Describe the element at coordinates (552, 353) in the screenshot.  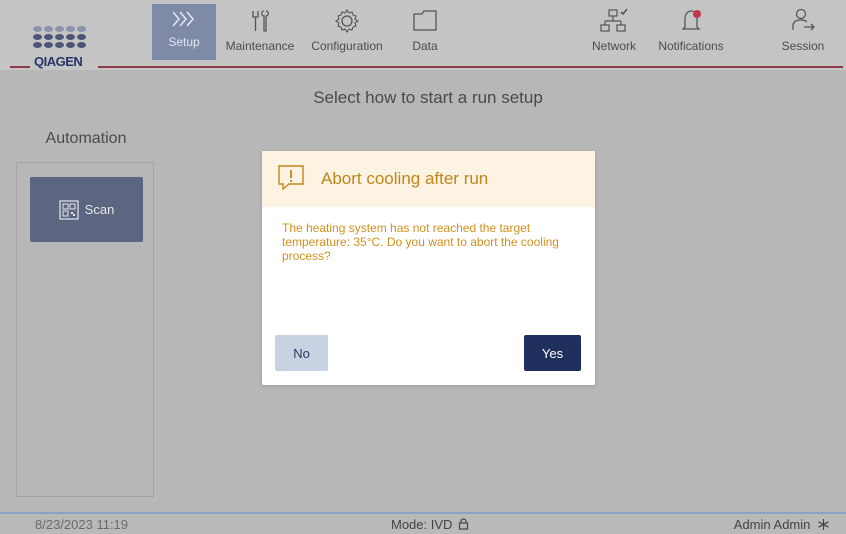
I see `yes-button: Yes` at that location.